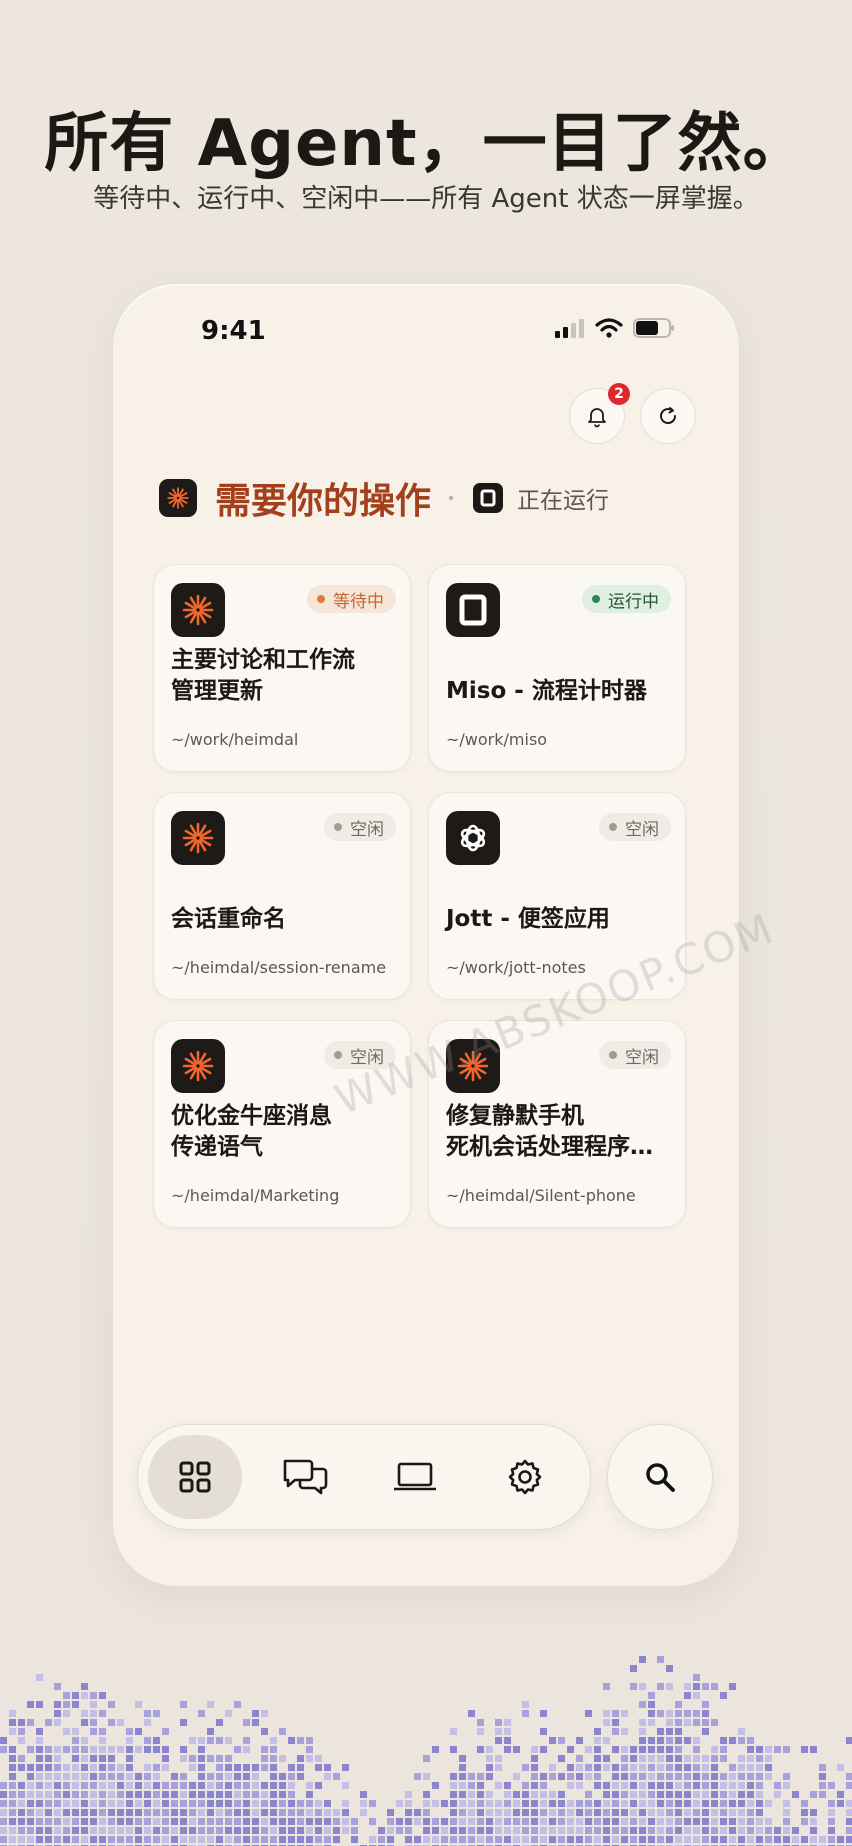 This screenshot has width=852, height=1846. I want to click on search-button, so click(660, 1477).